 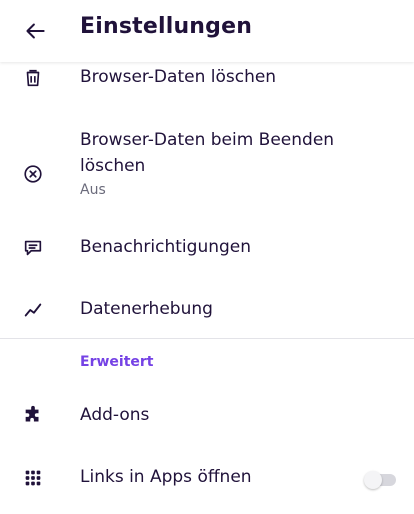 What do you see at coordinates (115, 415) in the screenshot?
I see `settings-item-label: Add-ons` at bounding box center [115, 415].